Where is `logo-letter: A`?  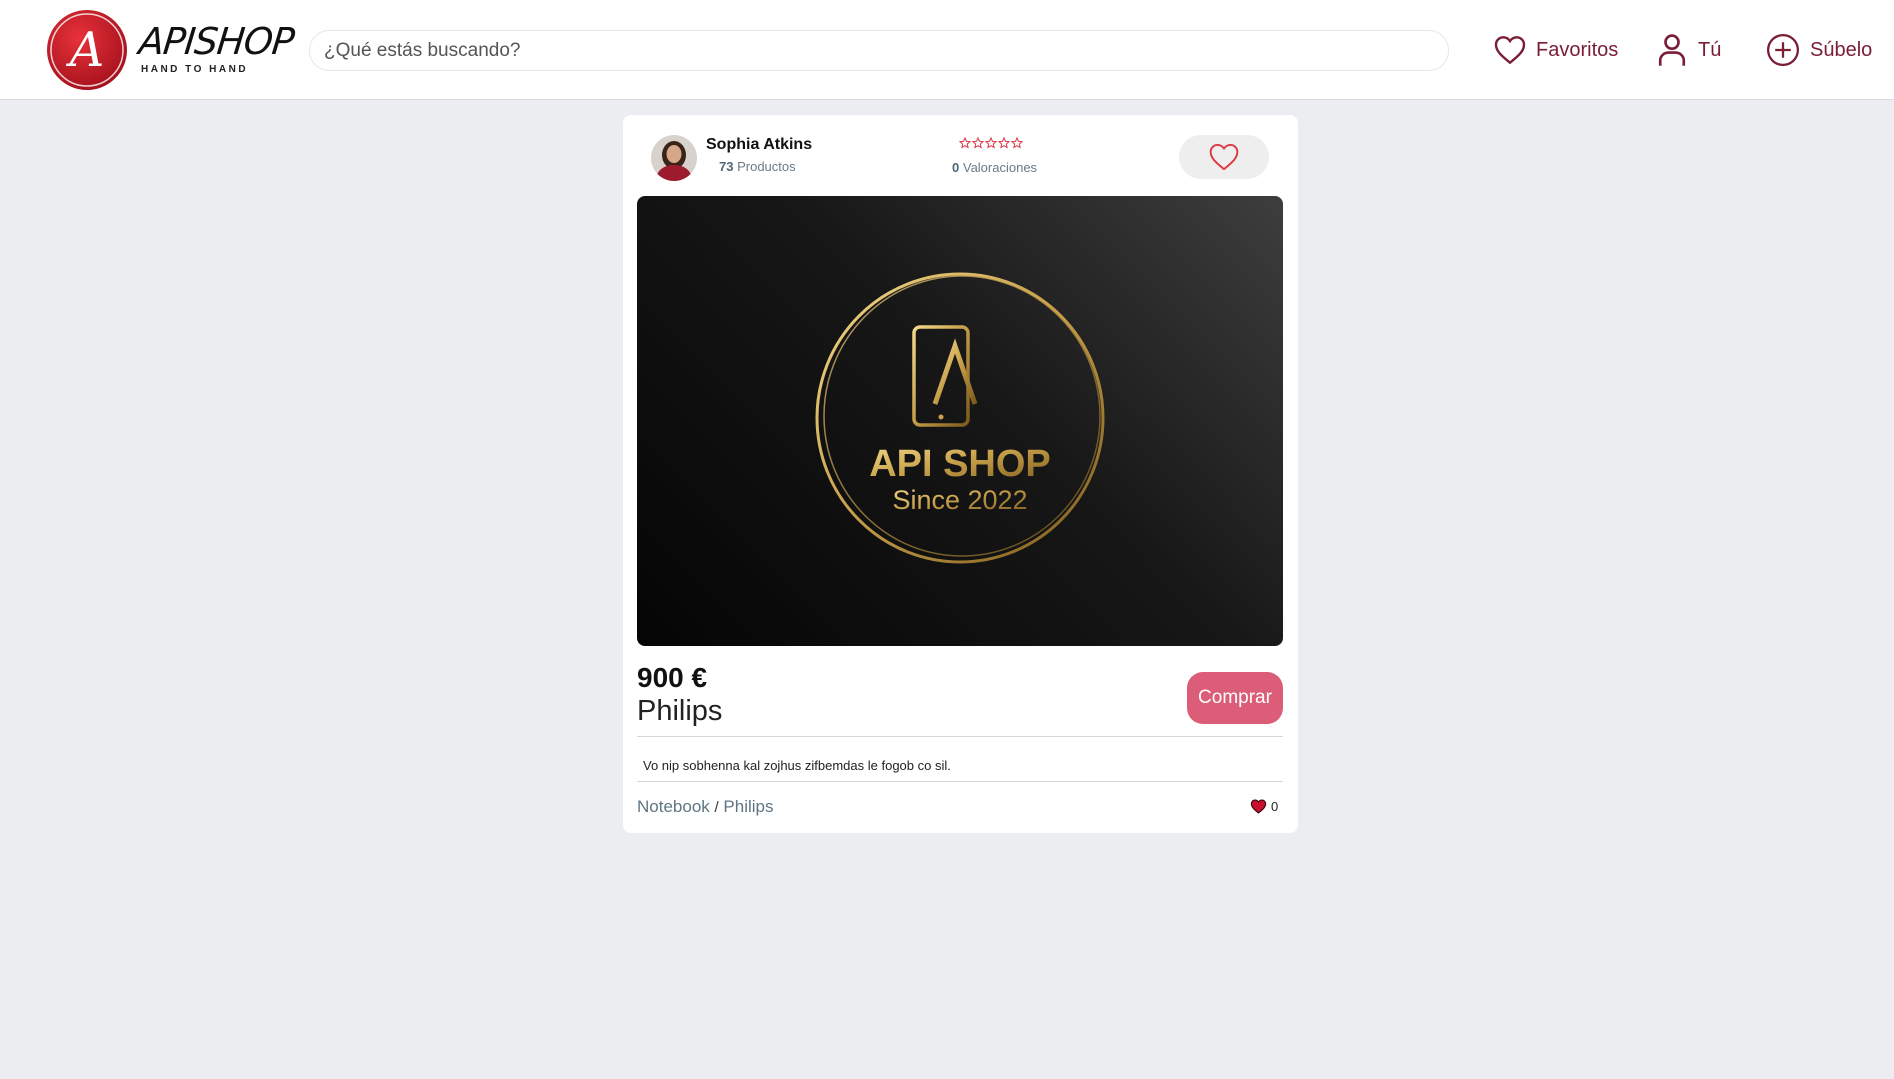 logo-letter: A is located at coordinates (85, 50).